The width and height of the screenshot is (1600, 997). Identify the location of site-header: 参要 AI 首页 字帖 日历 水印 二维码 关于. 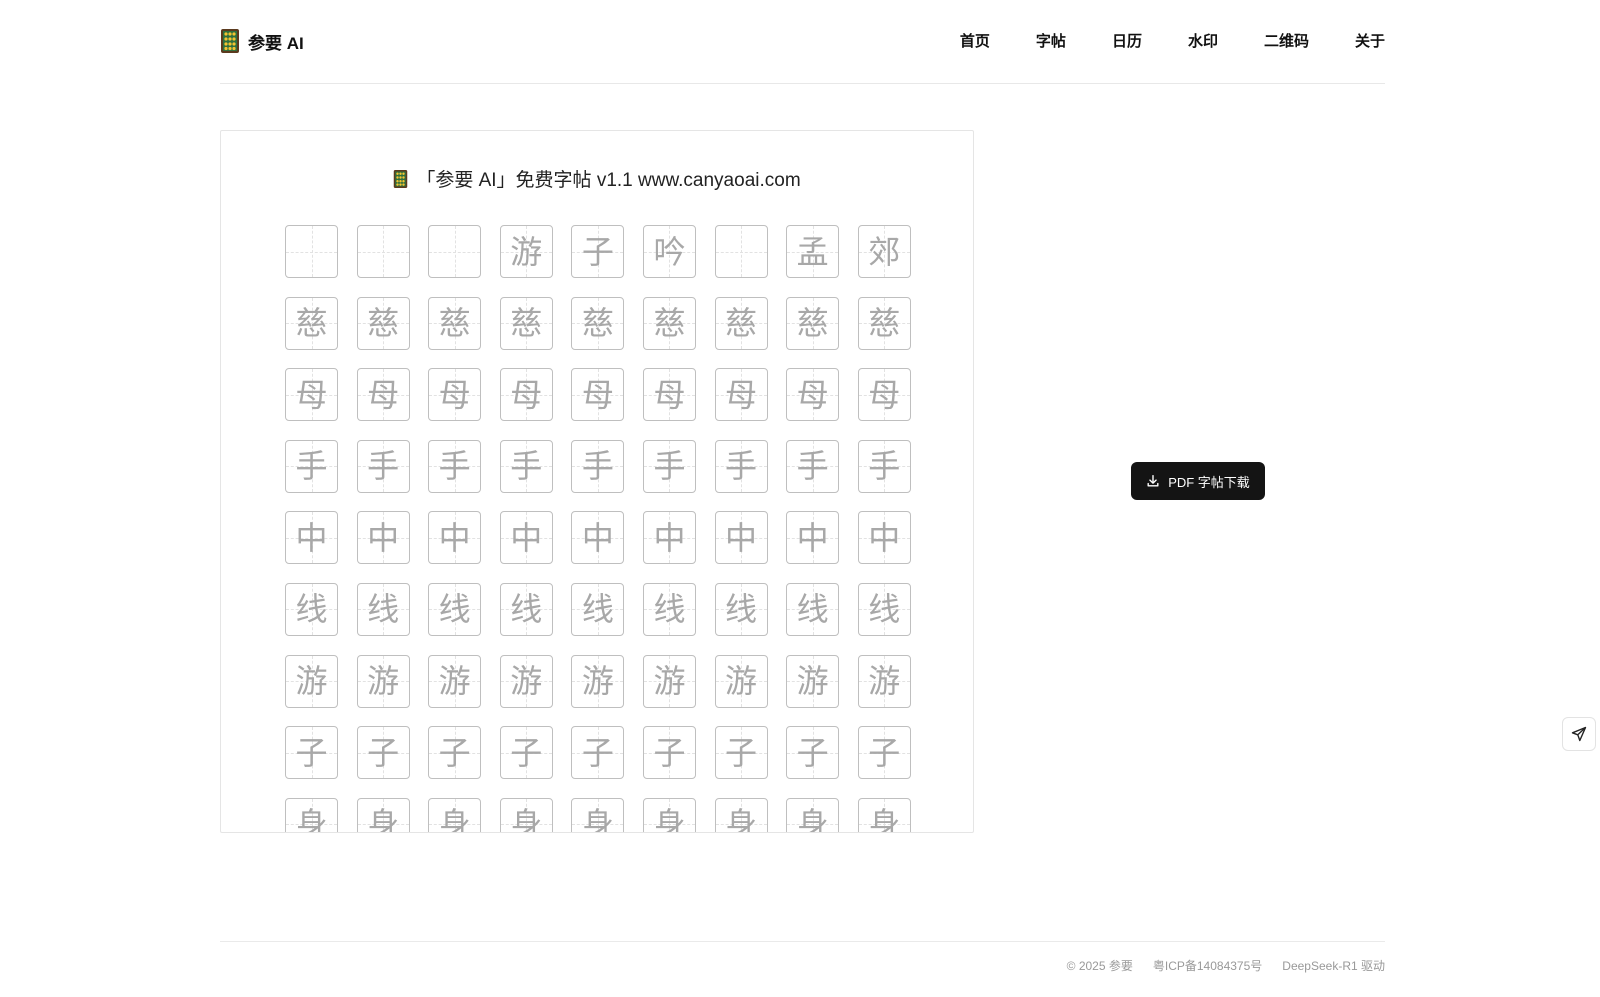
(802, 42).